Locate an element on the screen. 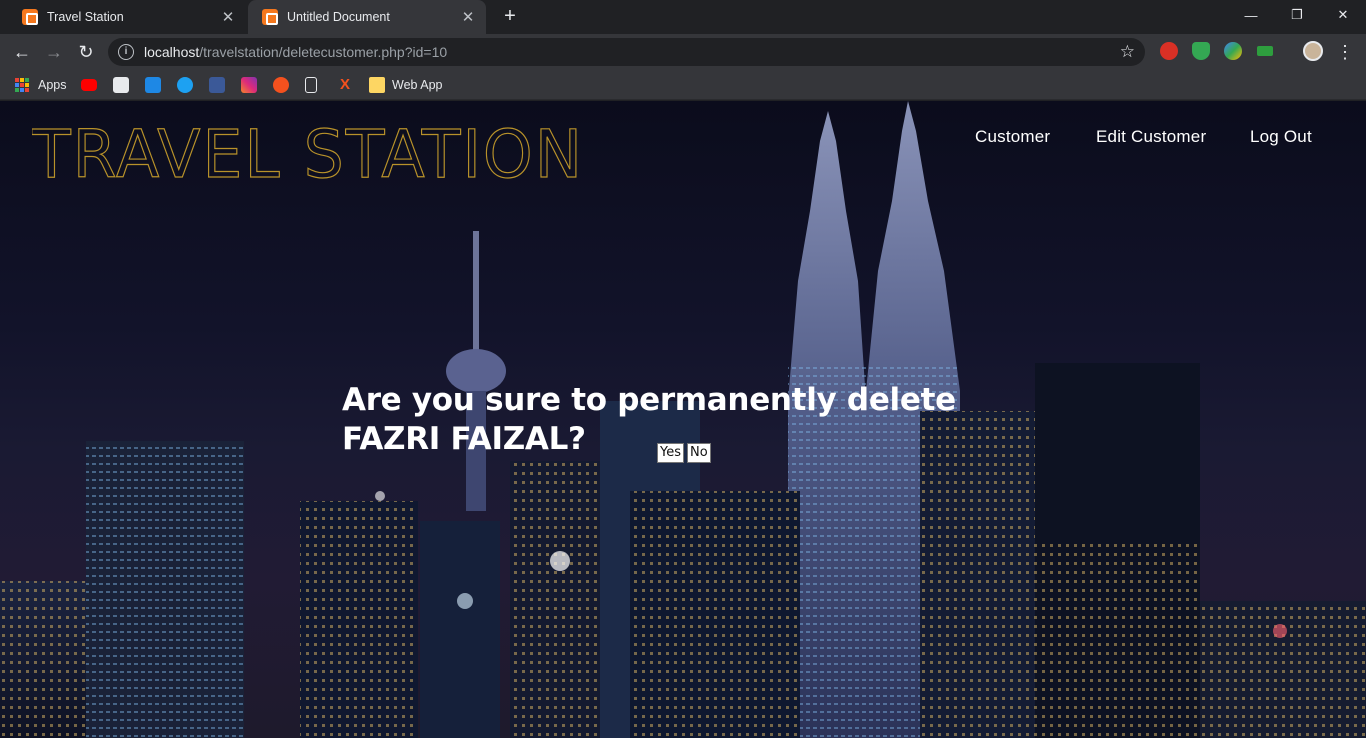 The height and width of the screenshot is (738, 1366). twitter-icon is located at coordinates (185, 85).